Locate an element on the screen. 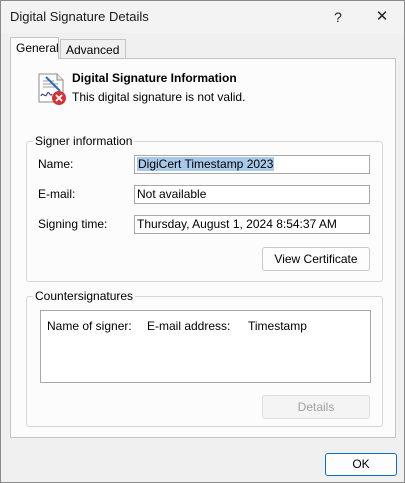 The width and height of the screenshot is (405, 483). email-label: E-mail: is located at coordinates (57, 194).